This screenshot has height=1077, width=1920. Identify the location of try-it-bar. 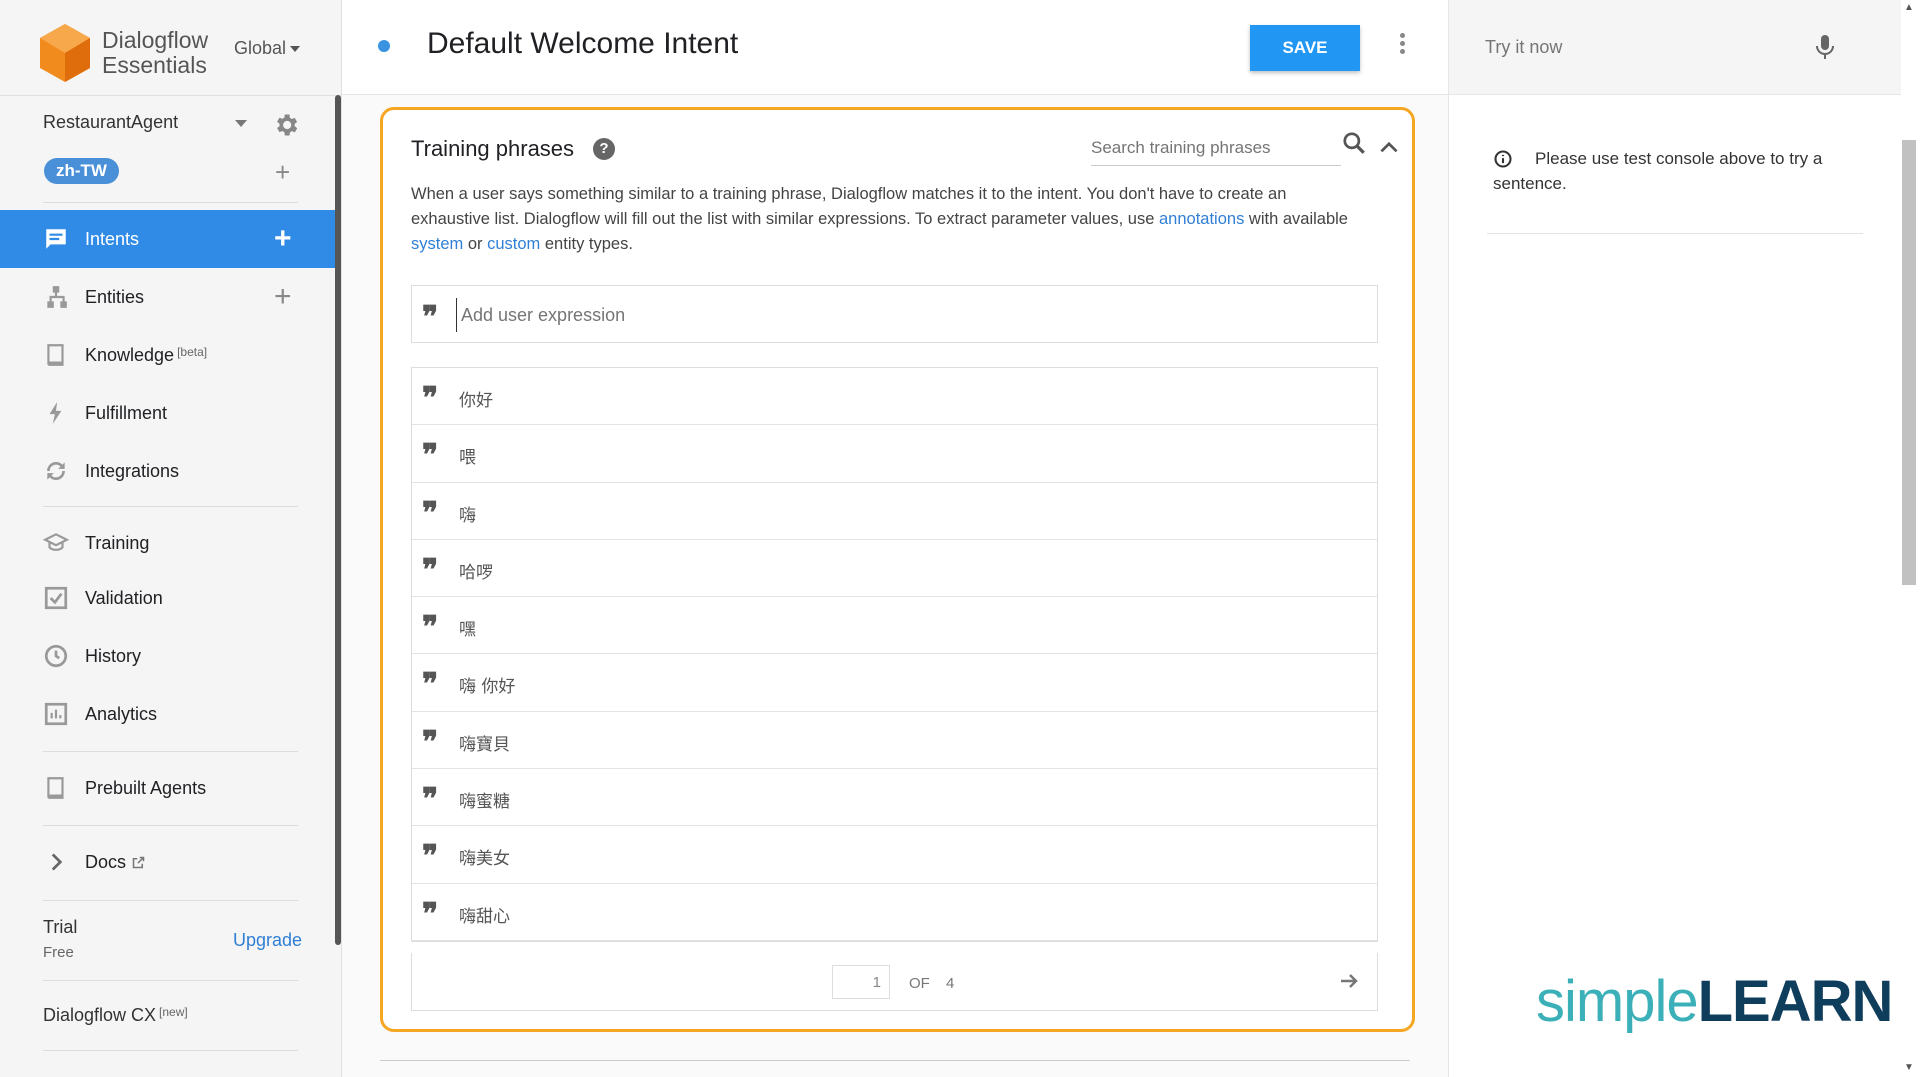
(1675, 47).